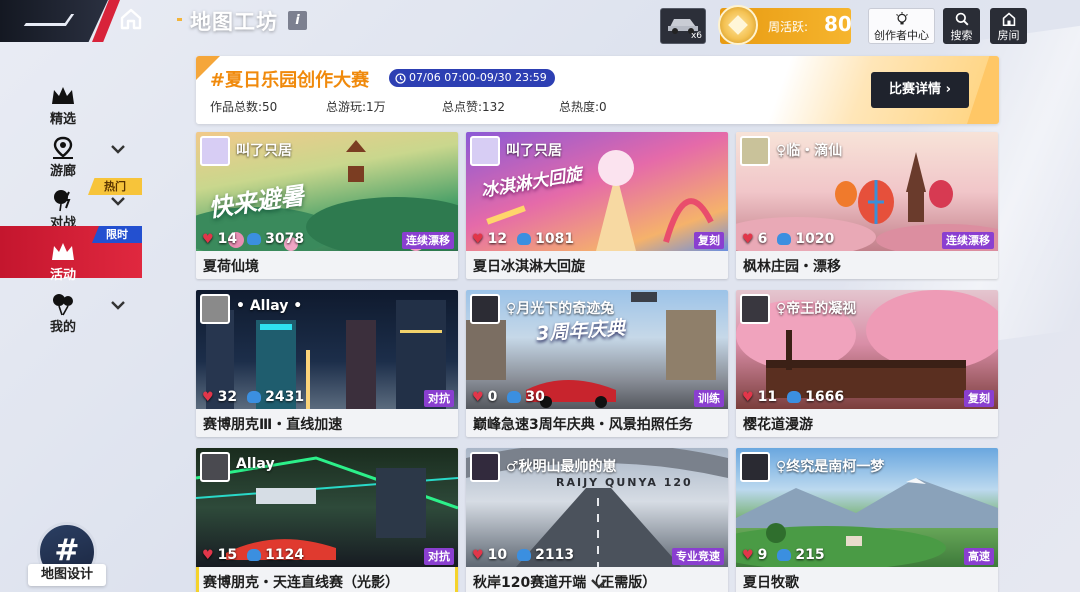  I want to click on map-card: Allay ♥ 15 1124 对抗 赛博朋克・天连直线赛（光影）, so click(327, 520).